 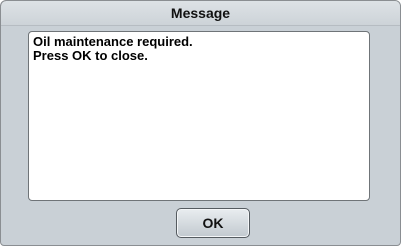 I want to click on message-line-1: Oil maintenance required., so click(x=113, y=41).